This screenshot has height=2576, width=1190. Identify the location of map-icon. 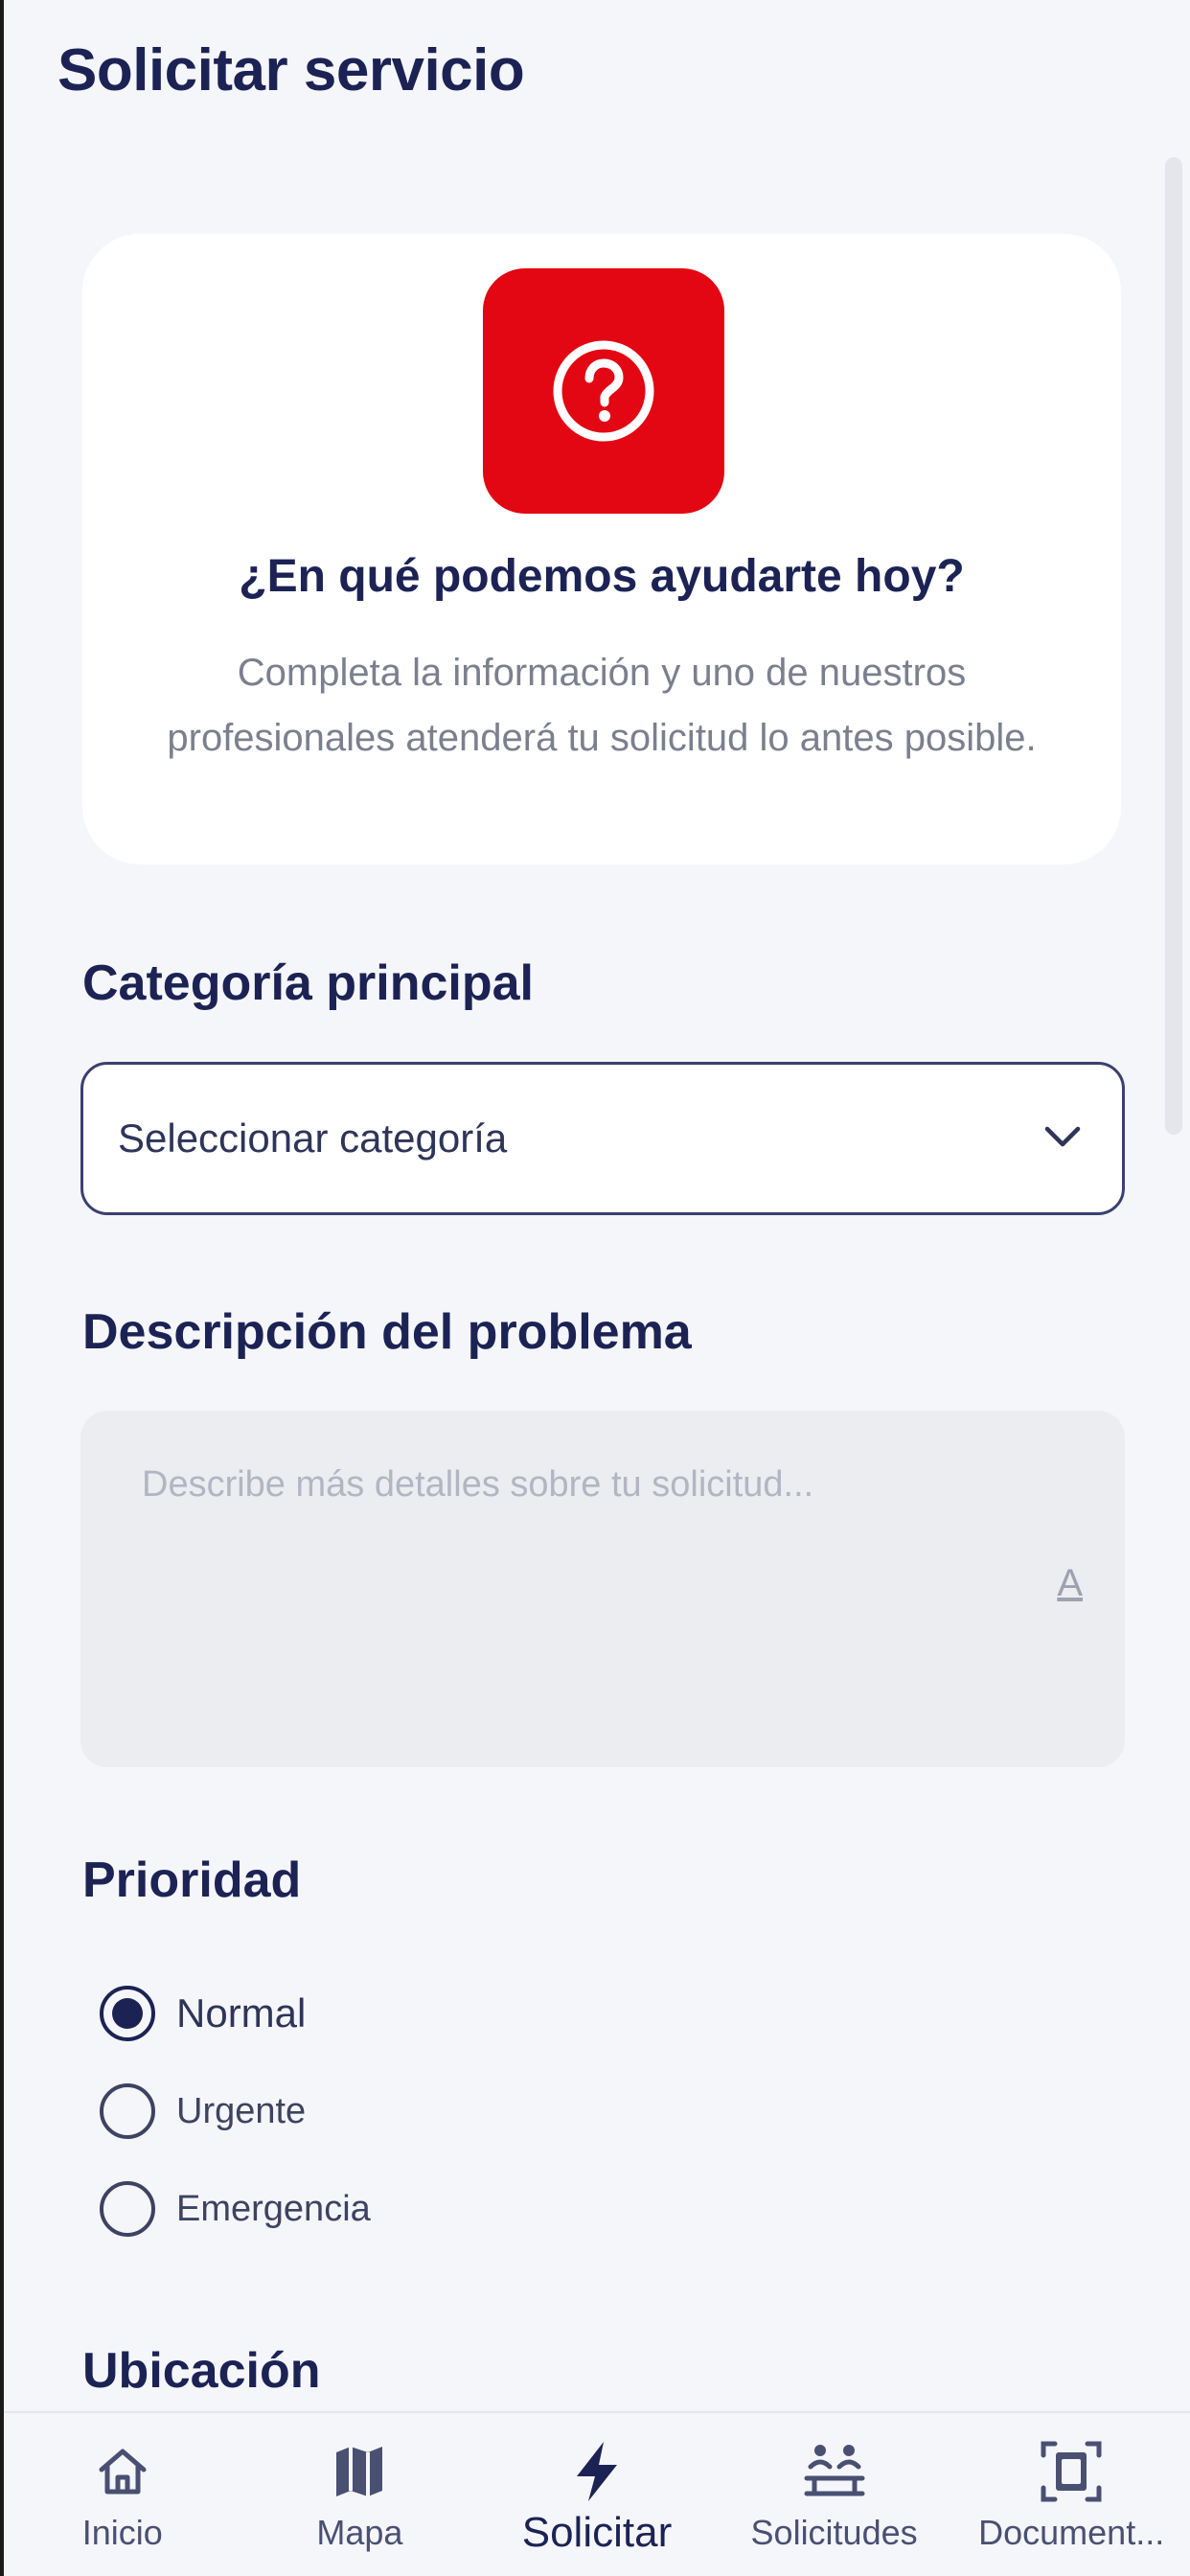
(359, 2471).